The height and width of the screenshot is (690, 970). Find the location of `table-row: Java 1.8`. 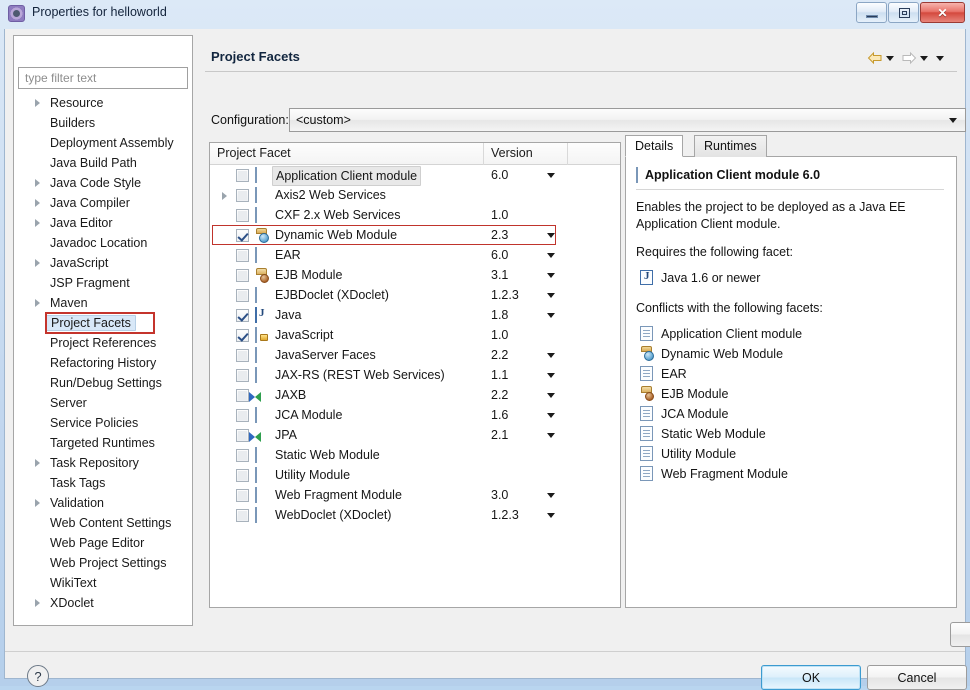

table-row: Java 1.8 is located at coordinates (415, 315).